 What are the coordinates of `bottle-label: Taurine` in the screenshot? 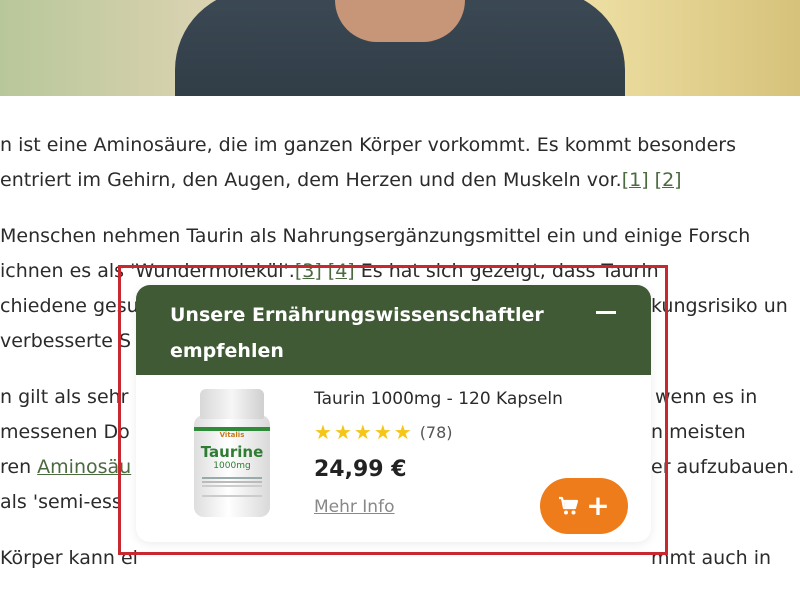 It's located at (232, 452).